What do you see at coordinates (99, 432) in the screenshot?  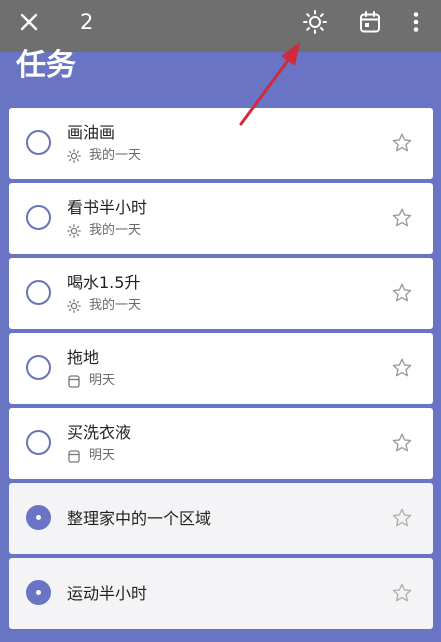 I see `task-title: 买洗衣液` at bounding box center [99, 432].